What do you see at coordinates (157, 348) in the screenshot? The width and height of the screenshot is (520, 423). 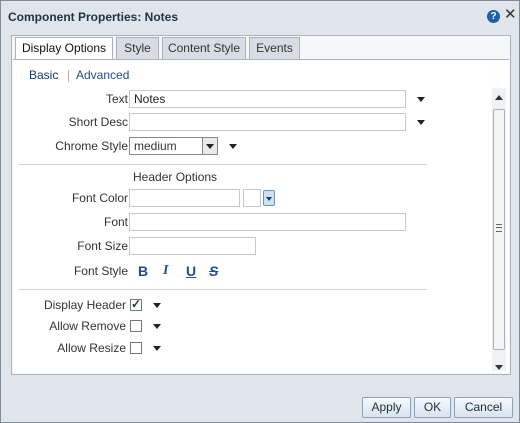 I see `allow-resize-menu-arrow` at bounding box center [157, 348].